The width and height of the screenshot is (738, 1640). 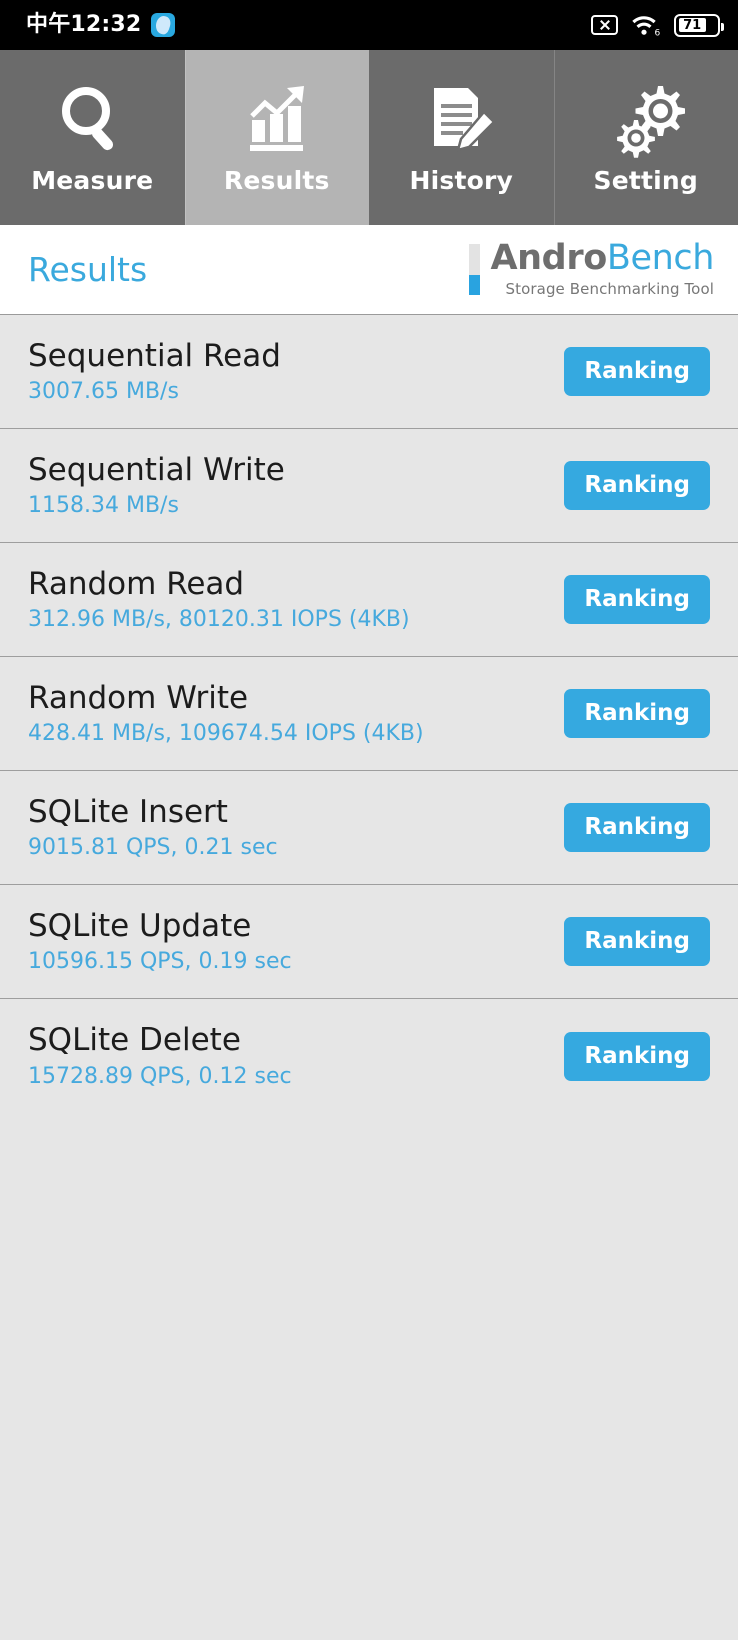 I want to click on logo-secondary: Bench, so click(x=660, y=258).